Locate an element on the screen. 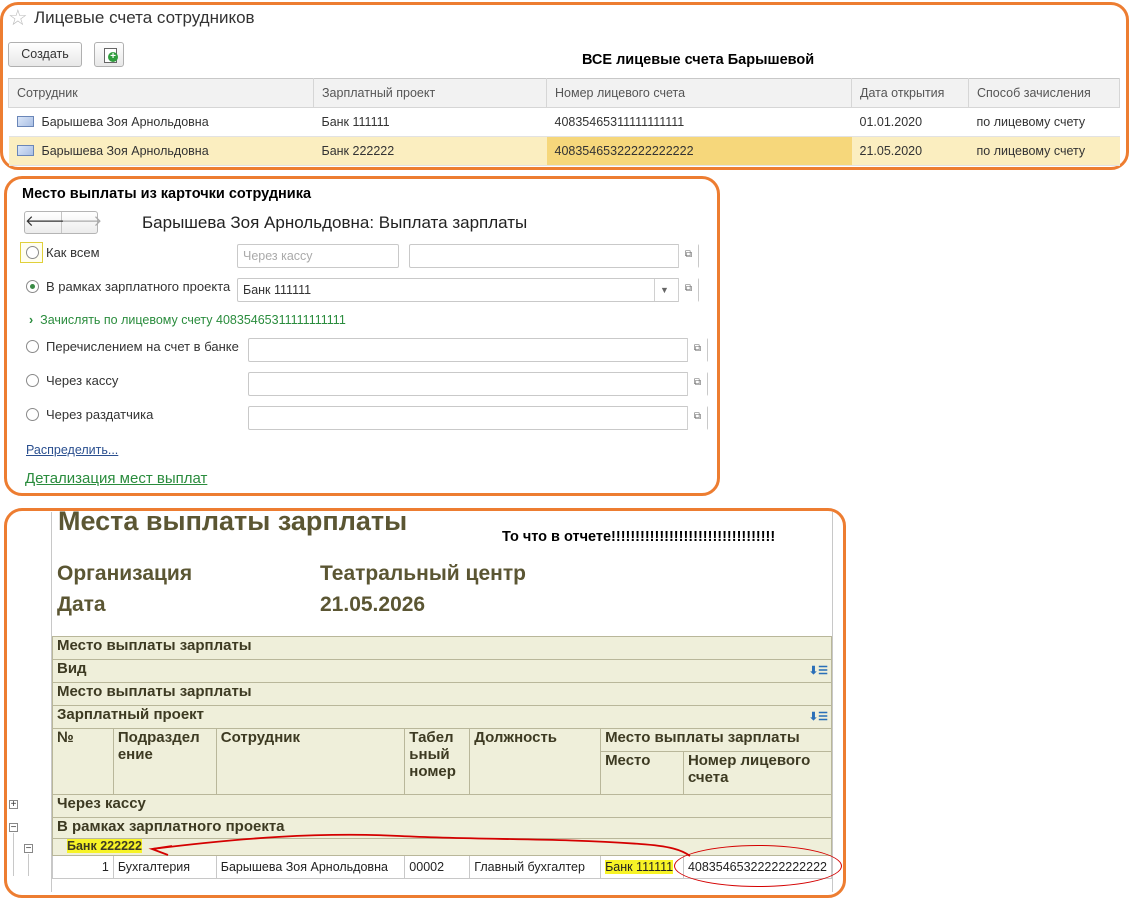 The width and height of the screenshot is (1131, 904). annotation-ellipse is located at coordinates (758, 866).